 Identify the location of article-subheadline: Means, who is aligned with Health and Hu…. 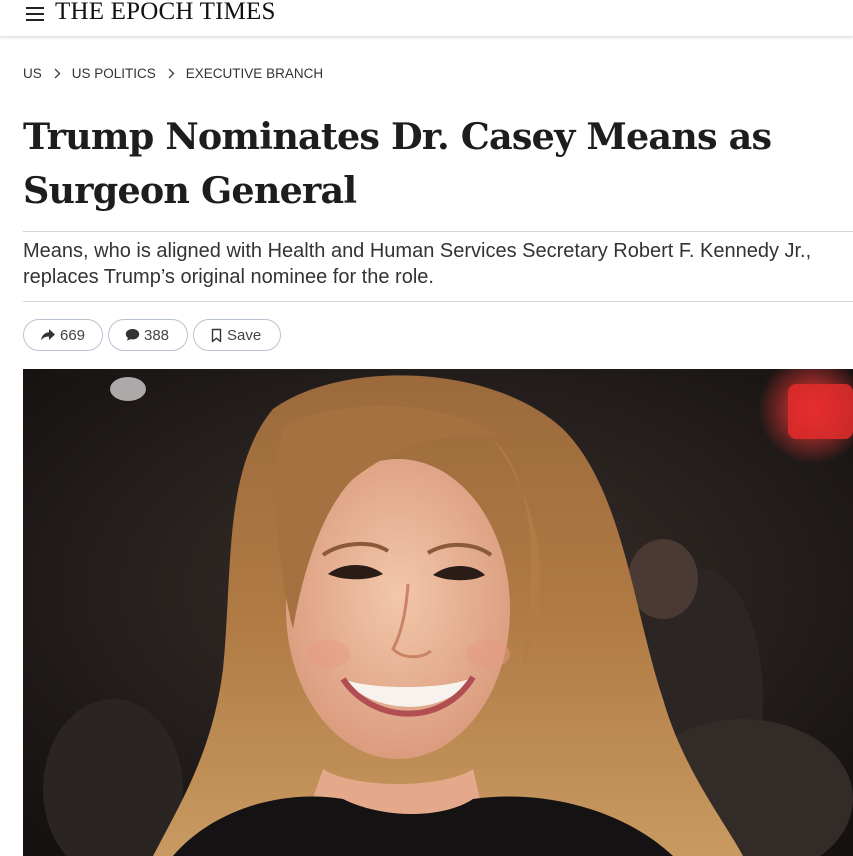
(417, 264).